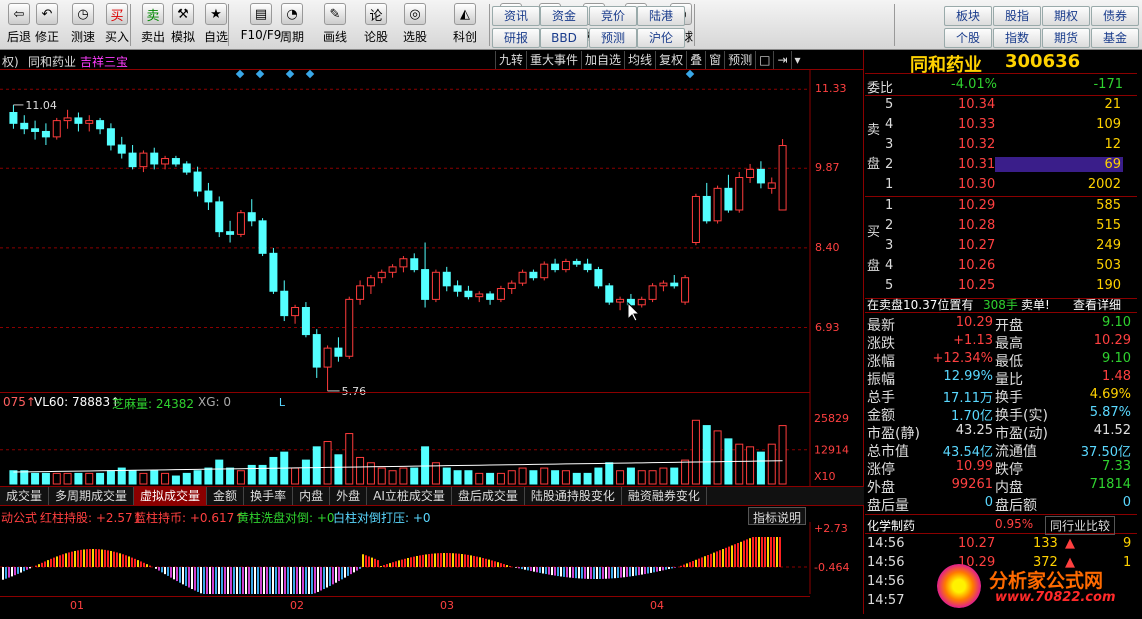 The width and height of the screenshot is (1142, 619). I want to click on chart-tab-5: 叠, so click(695, 60).